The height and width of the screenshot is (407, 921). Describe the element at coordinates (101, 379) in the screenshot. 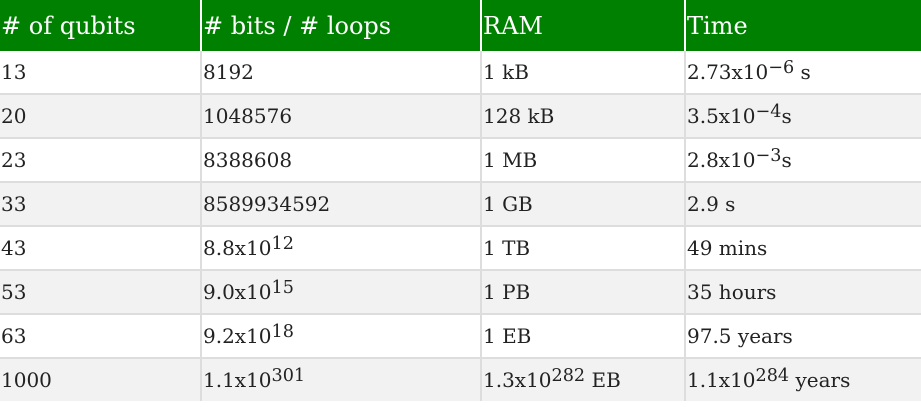

I see `cell-qubits: 1000` at that location.